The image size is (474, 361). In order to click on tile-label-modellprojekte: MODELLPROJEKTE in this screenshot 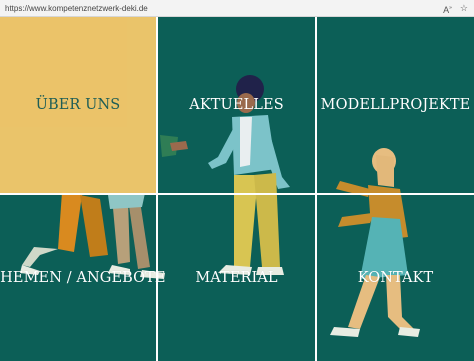, I will do `click(395, 105)`.